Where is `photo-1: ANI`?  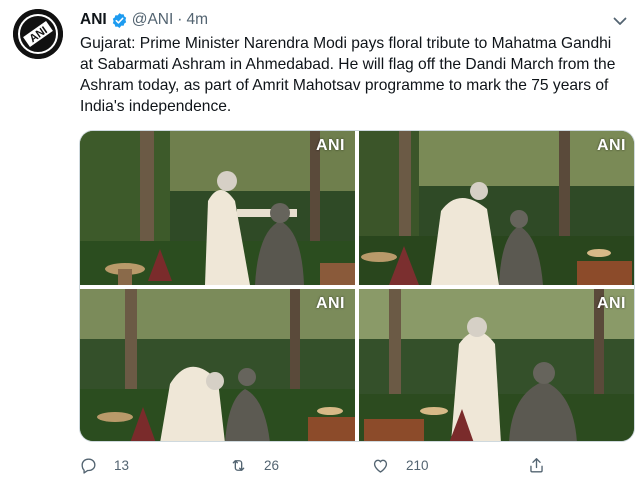 photo-1: ANI is located at coordinates (217, 208).